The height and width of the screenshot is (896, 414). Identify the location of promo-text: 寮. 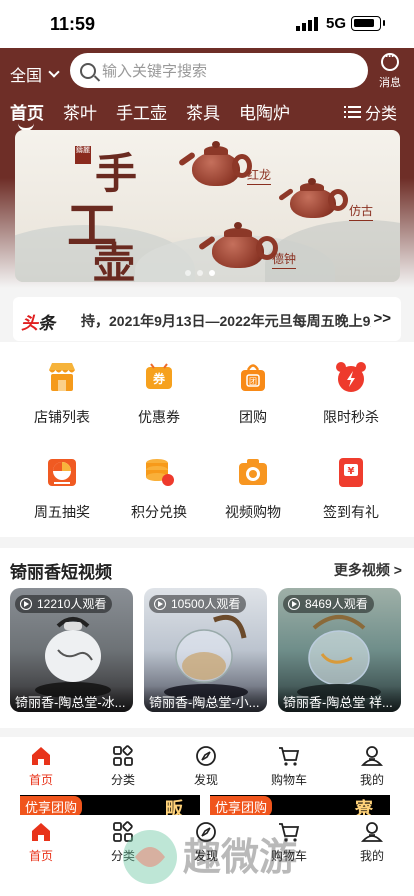
(364, 807).